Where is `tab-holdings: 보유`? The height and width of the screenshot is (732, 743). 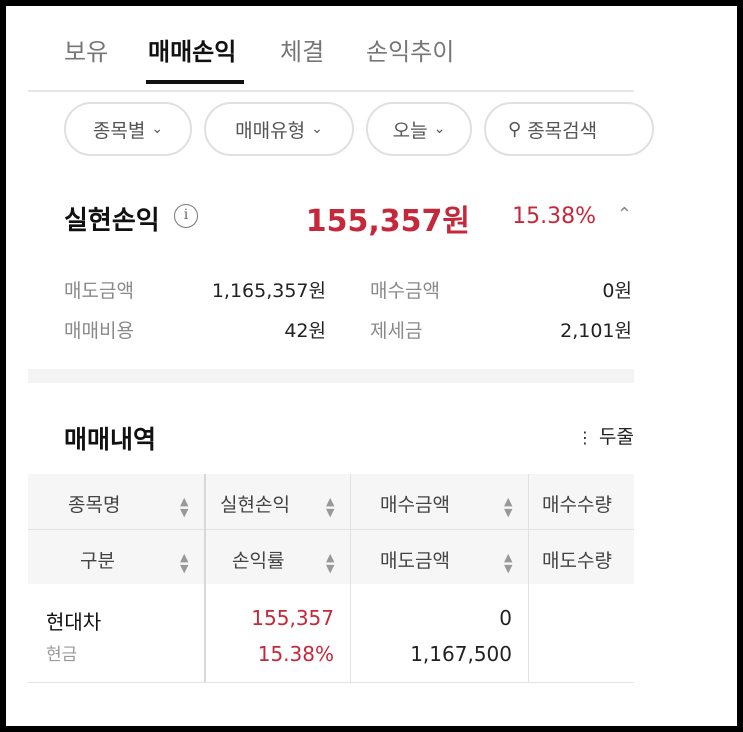
tab-holdings: 보유 is located at coordinates (86, 49).